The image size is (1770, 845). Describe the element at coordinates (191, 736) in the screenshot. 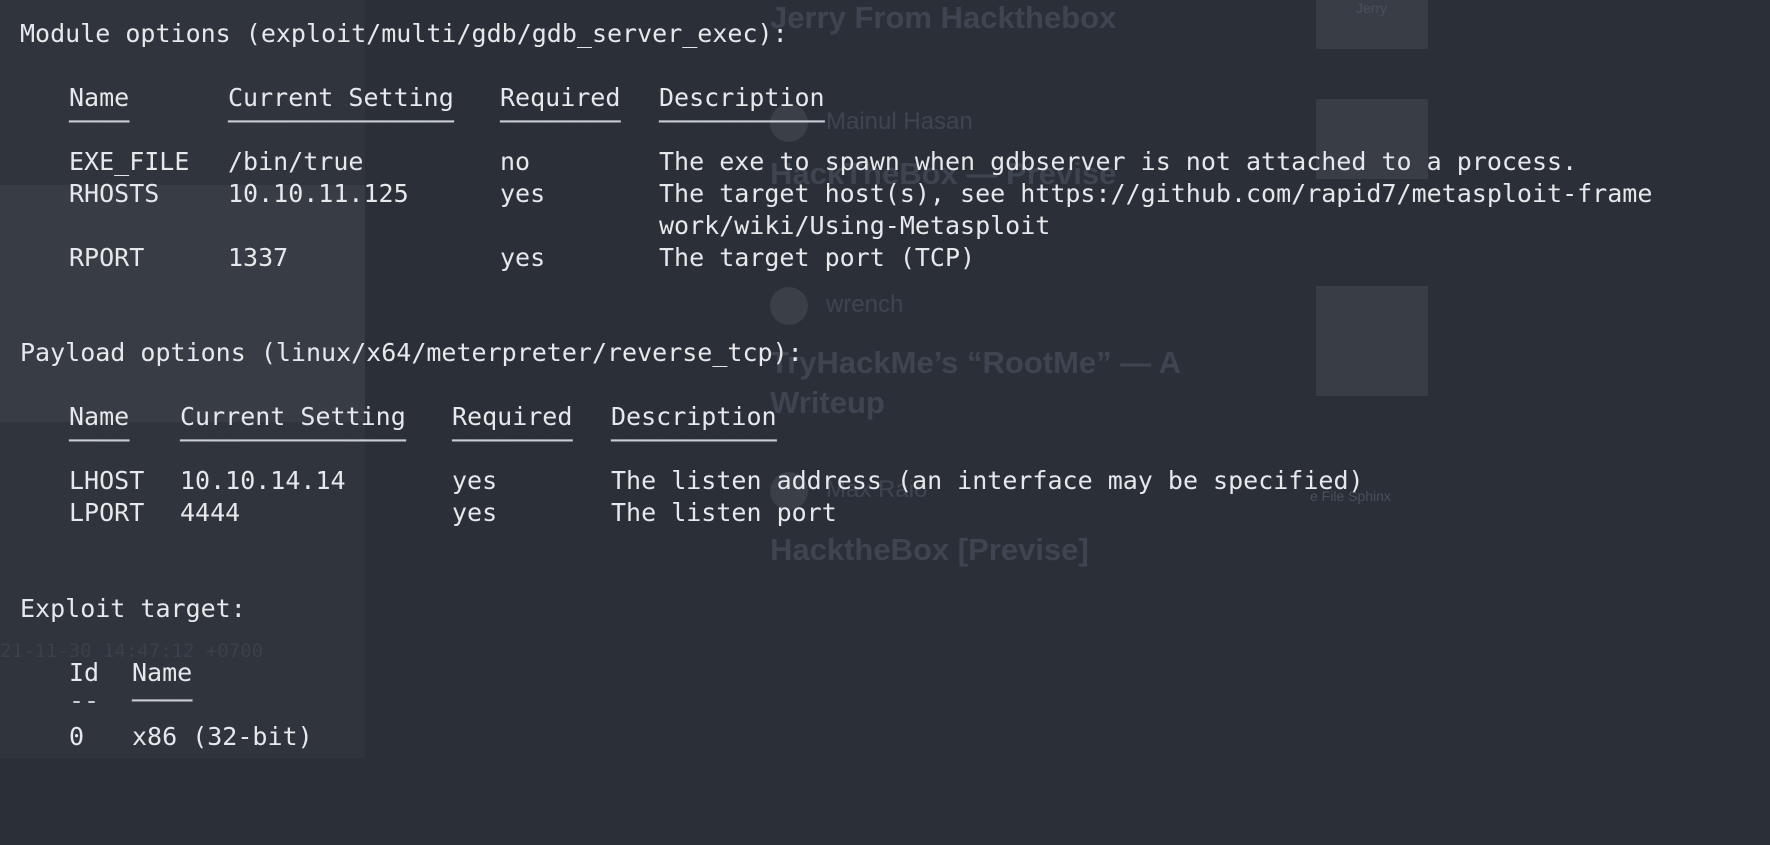

I see `table-row: 0 x86 (32-bit)` at that location.